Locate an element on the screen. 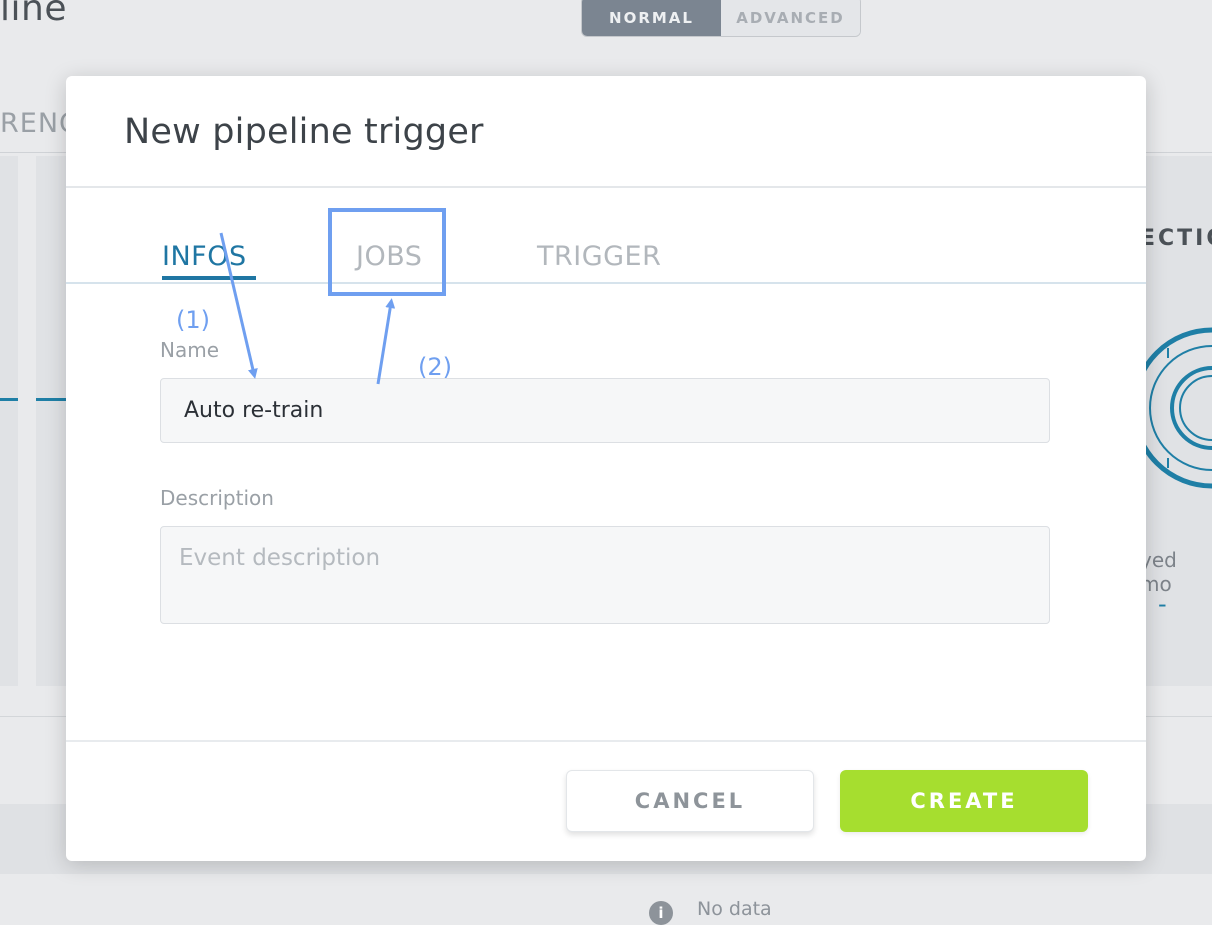  tab-trigger: TRIGGER is located at coordinates (599, 256).